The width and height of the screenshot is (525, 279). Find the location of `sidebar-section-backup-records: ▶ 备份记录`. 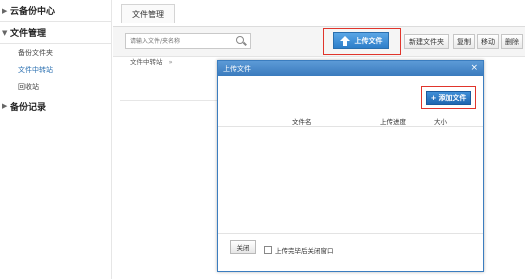

sidebar-section-backup-records: ▶ 备份记录 is located at coordinates (55, 106).